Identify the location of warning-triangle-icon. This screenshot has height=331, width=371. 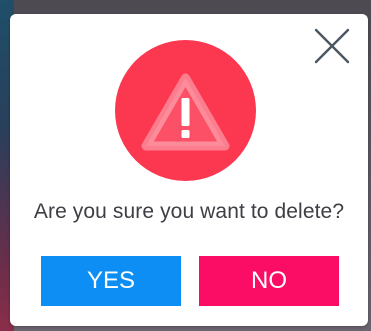
(185, 112).